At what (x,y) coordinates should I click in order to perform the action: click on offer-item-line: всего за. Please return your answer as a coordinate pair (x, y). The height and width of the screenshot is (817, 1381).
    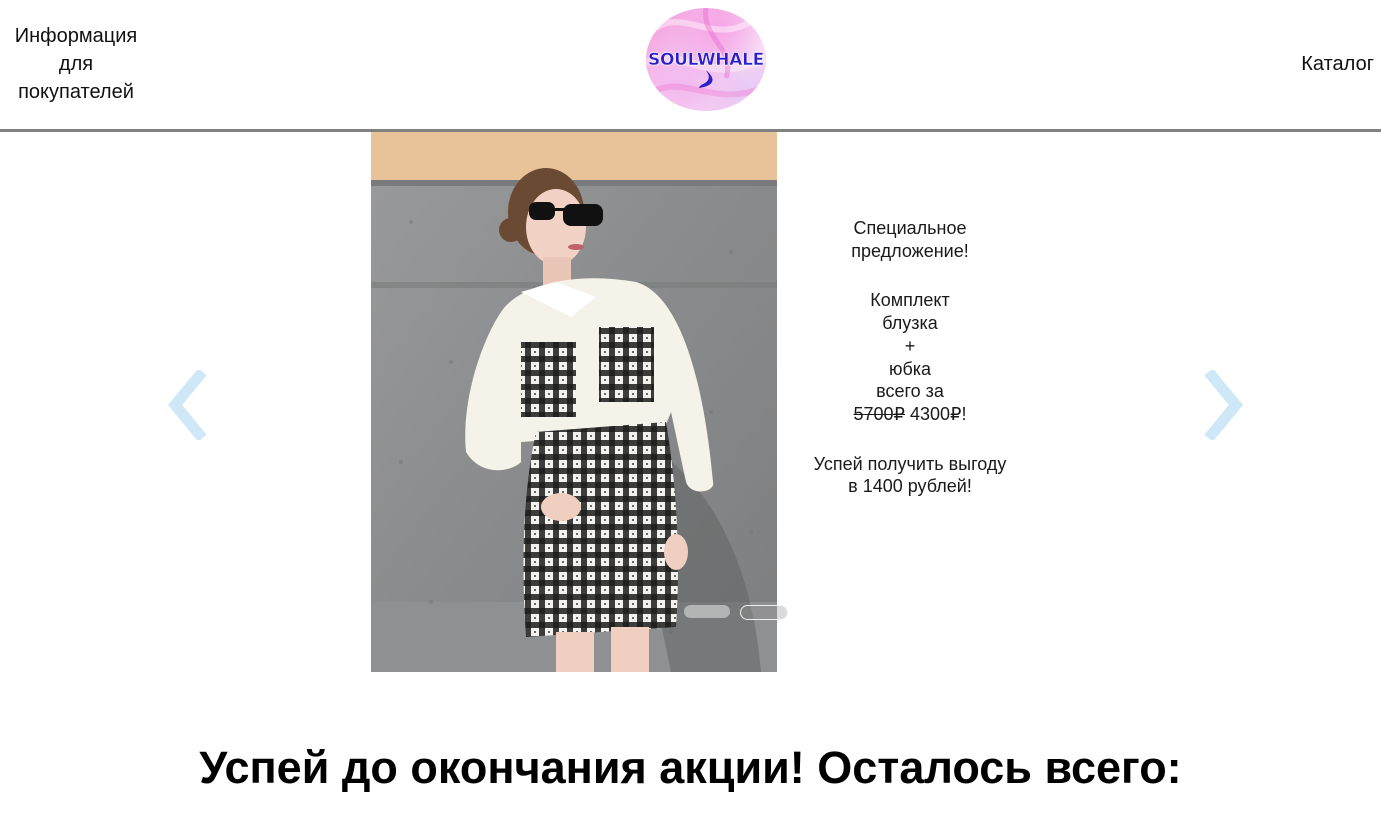
    Looking at the image, I should click on (910, 391).